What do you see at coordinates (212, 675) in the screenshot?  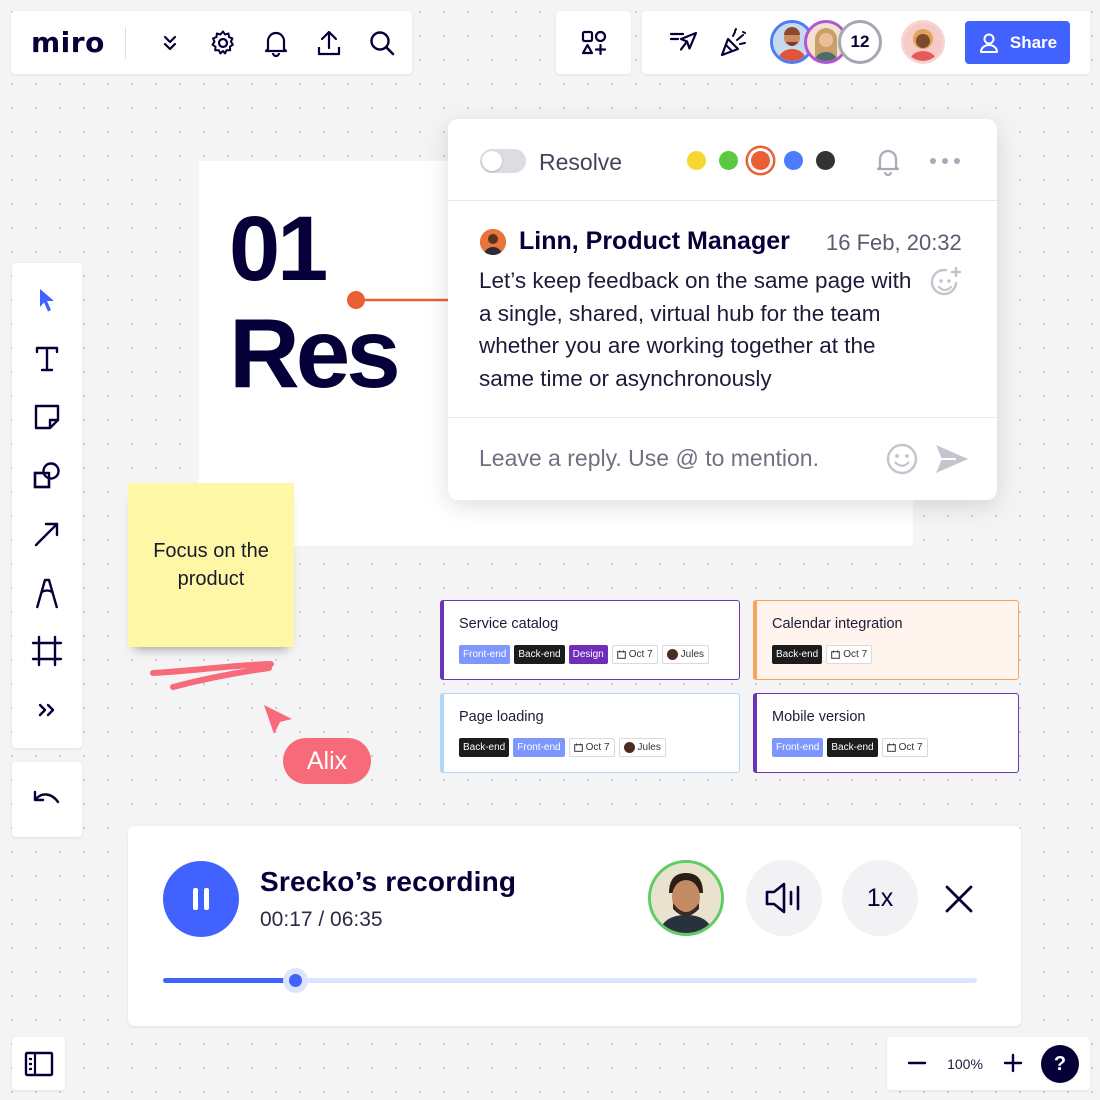 I see `freehand-drawing` at bounding box center [212, 675].